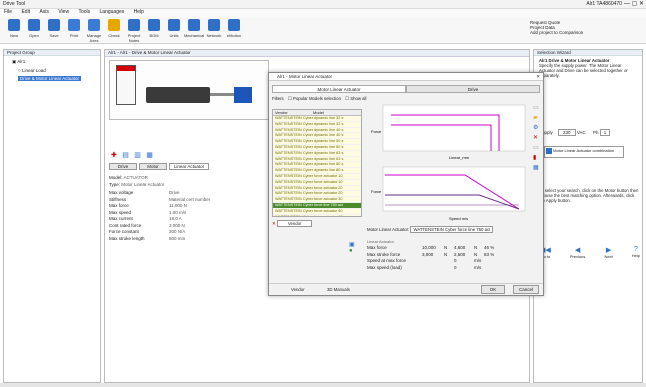  I want to click on dialog-close-icon: ✕, so click(538, 77).